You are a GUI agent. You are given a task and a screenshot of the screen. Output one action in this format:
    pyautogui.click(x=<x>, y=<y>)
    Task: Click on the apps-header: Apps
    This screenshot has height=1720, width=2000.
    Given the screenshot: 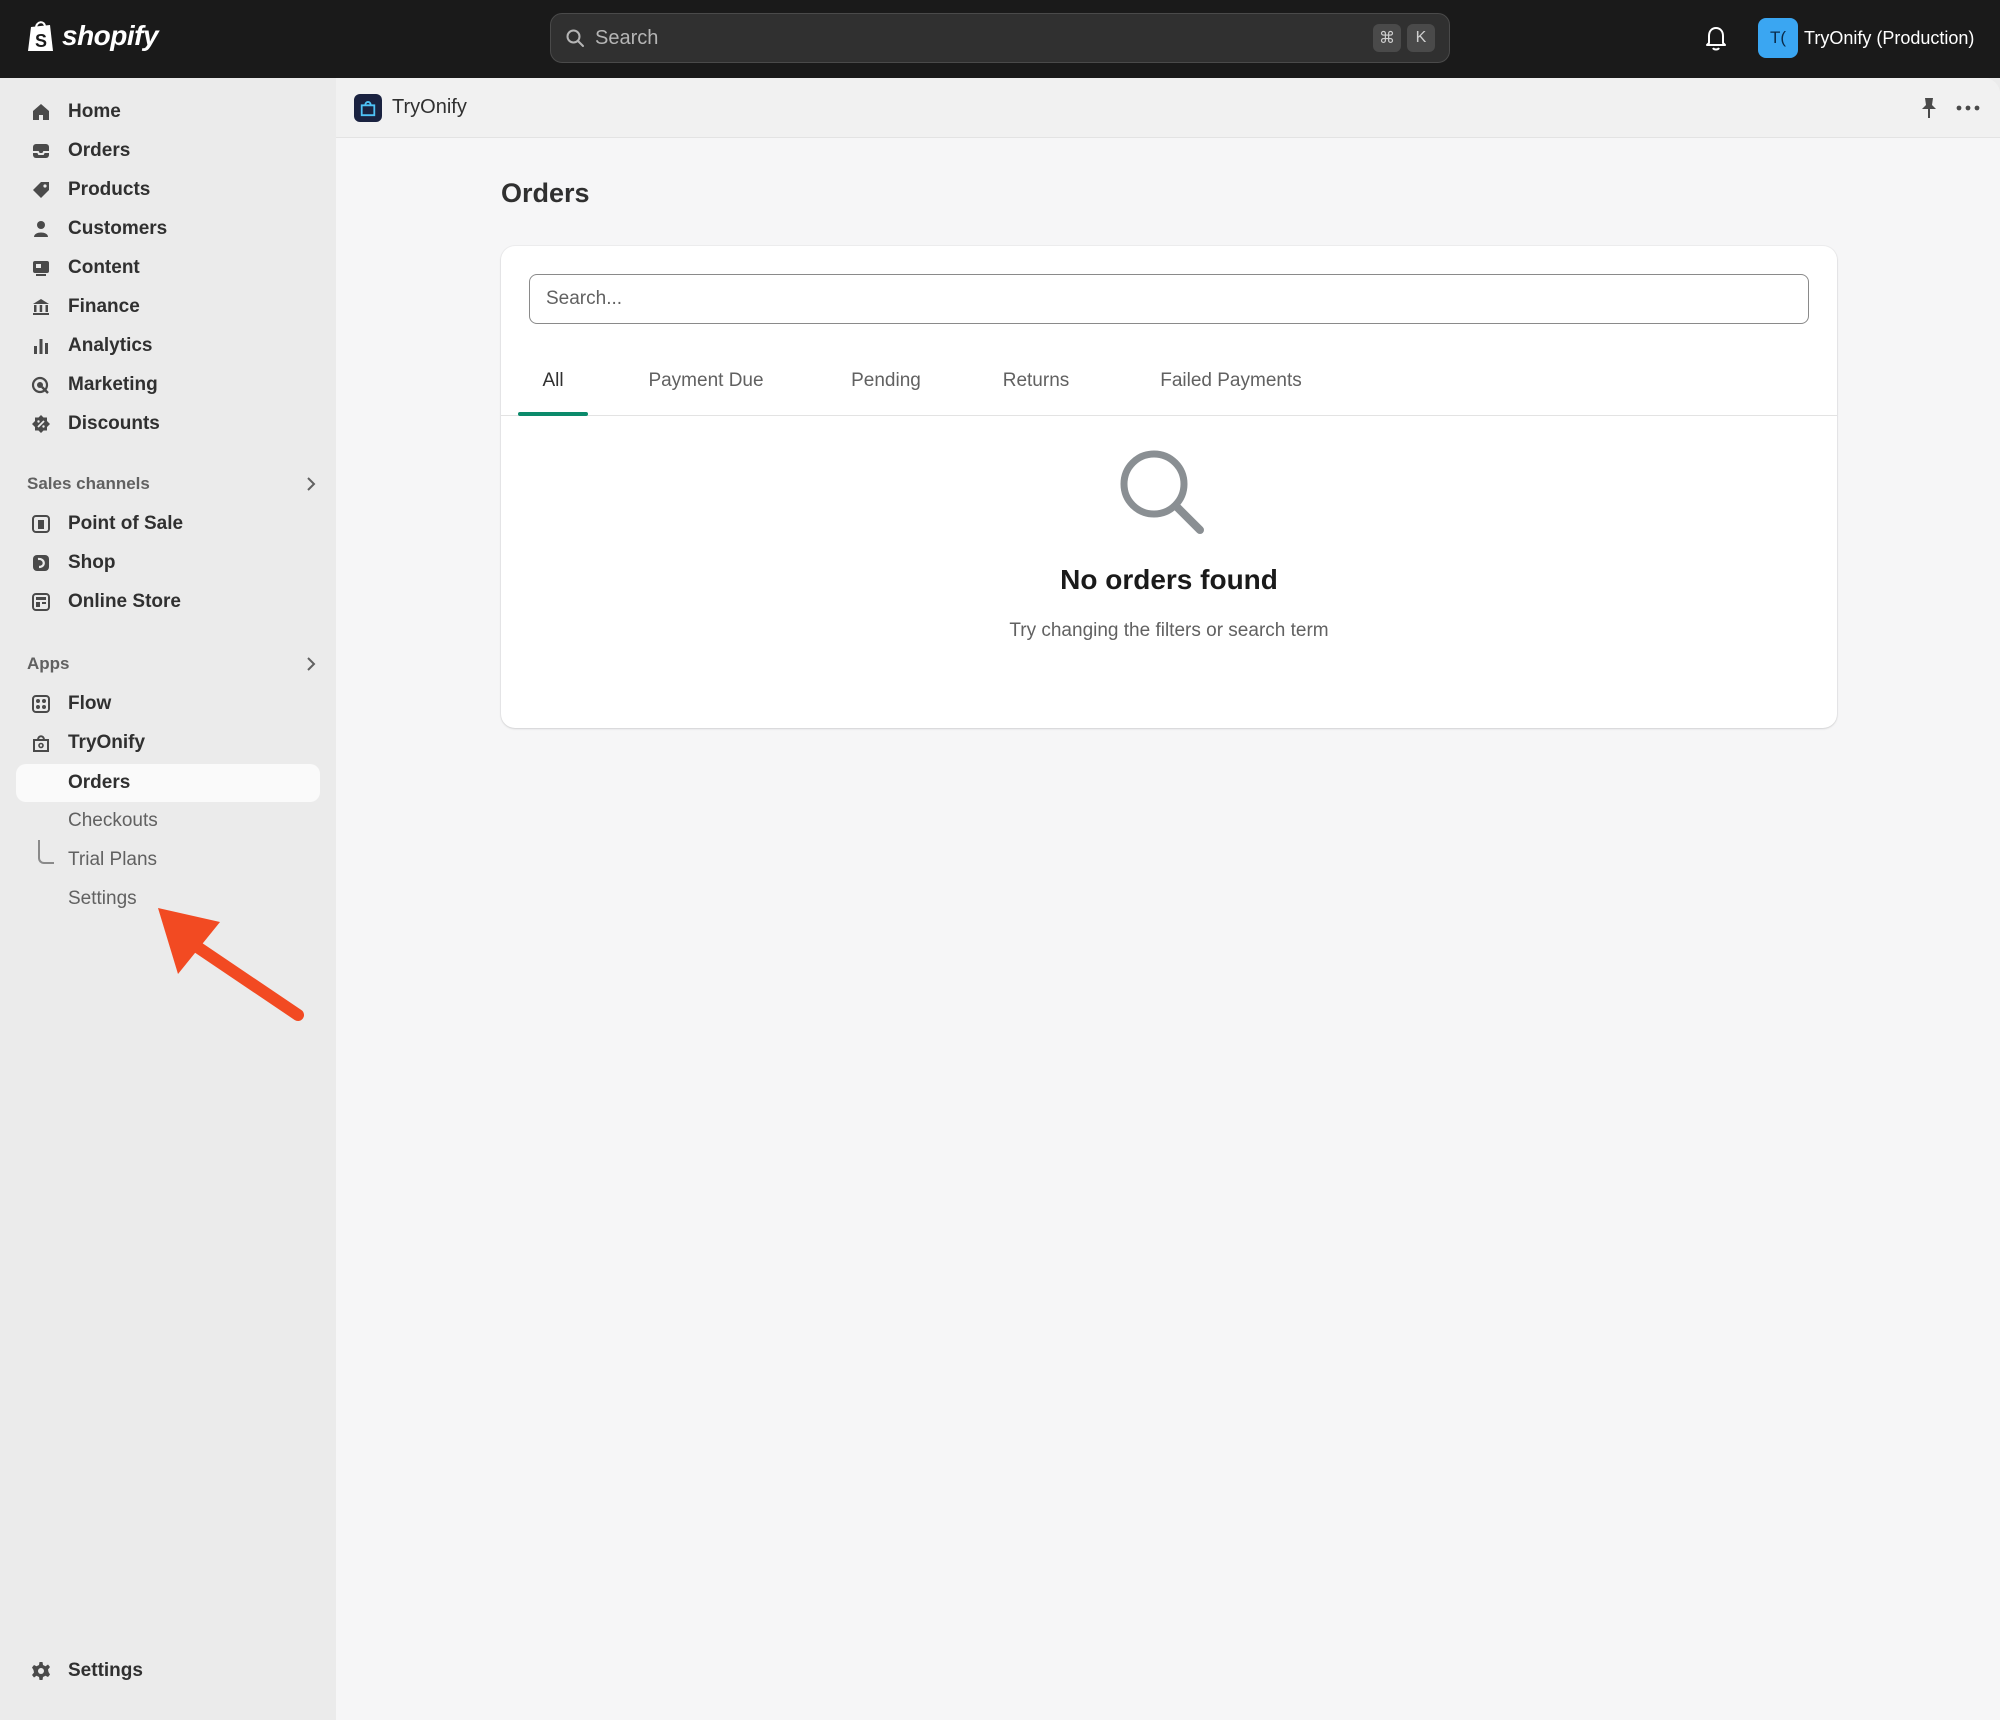 What is the action you would take?
    pyautogui.click(x=172, y=664)
    